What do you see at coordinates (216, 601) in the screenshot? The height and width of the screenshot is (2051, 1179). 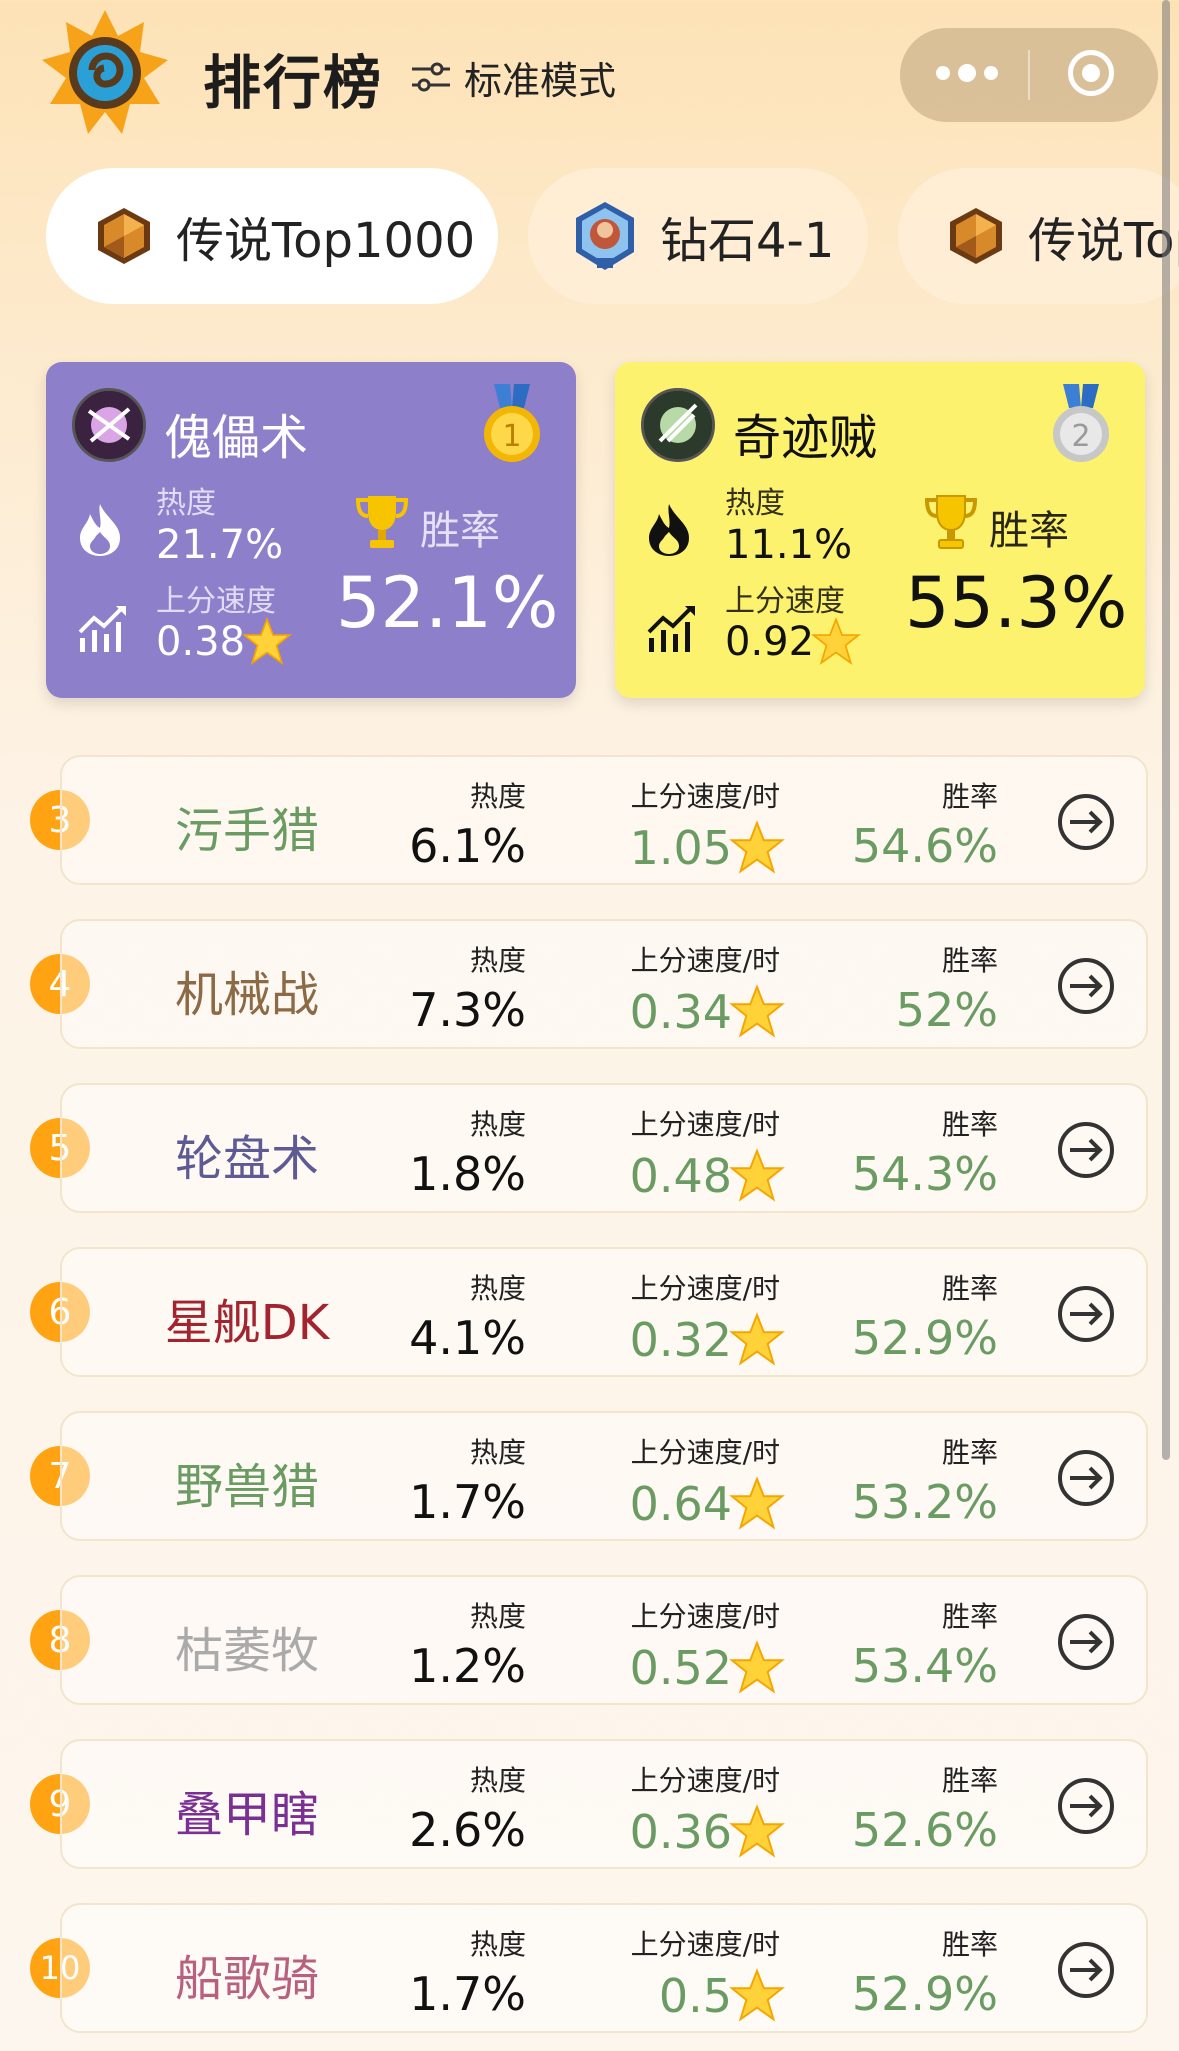 I see `speed-label: 上分速度` at bounding box center [216, 601].